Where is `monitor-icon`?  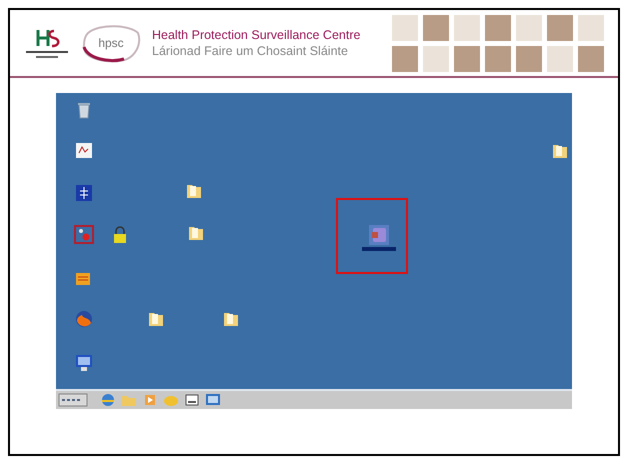
monitor-icon is located at coordinates (84, 363).